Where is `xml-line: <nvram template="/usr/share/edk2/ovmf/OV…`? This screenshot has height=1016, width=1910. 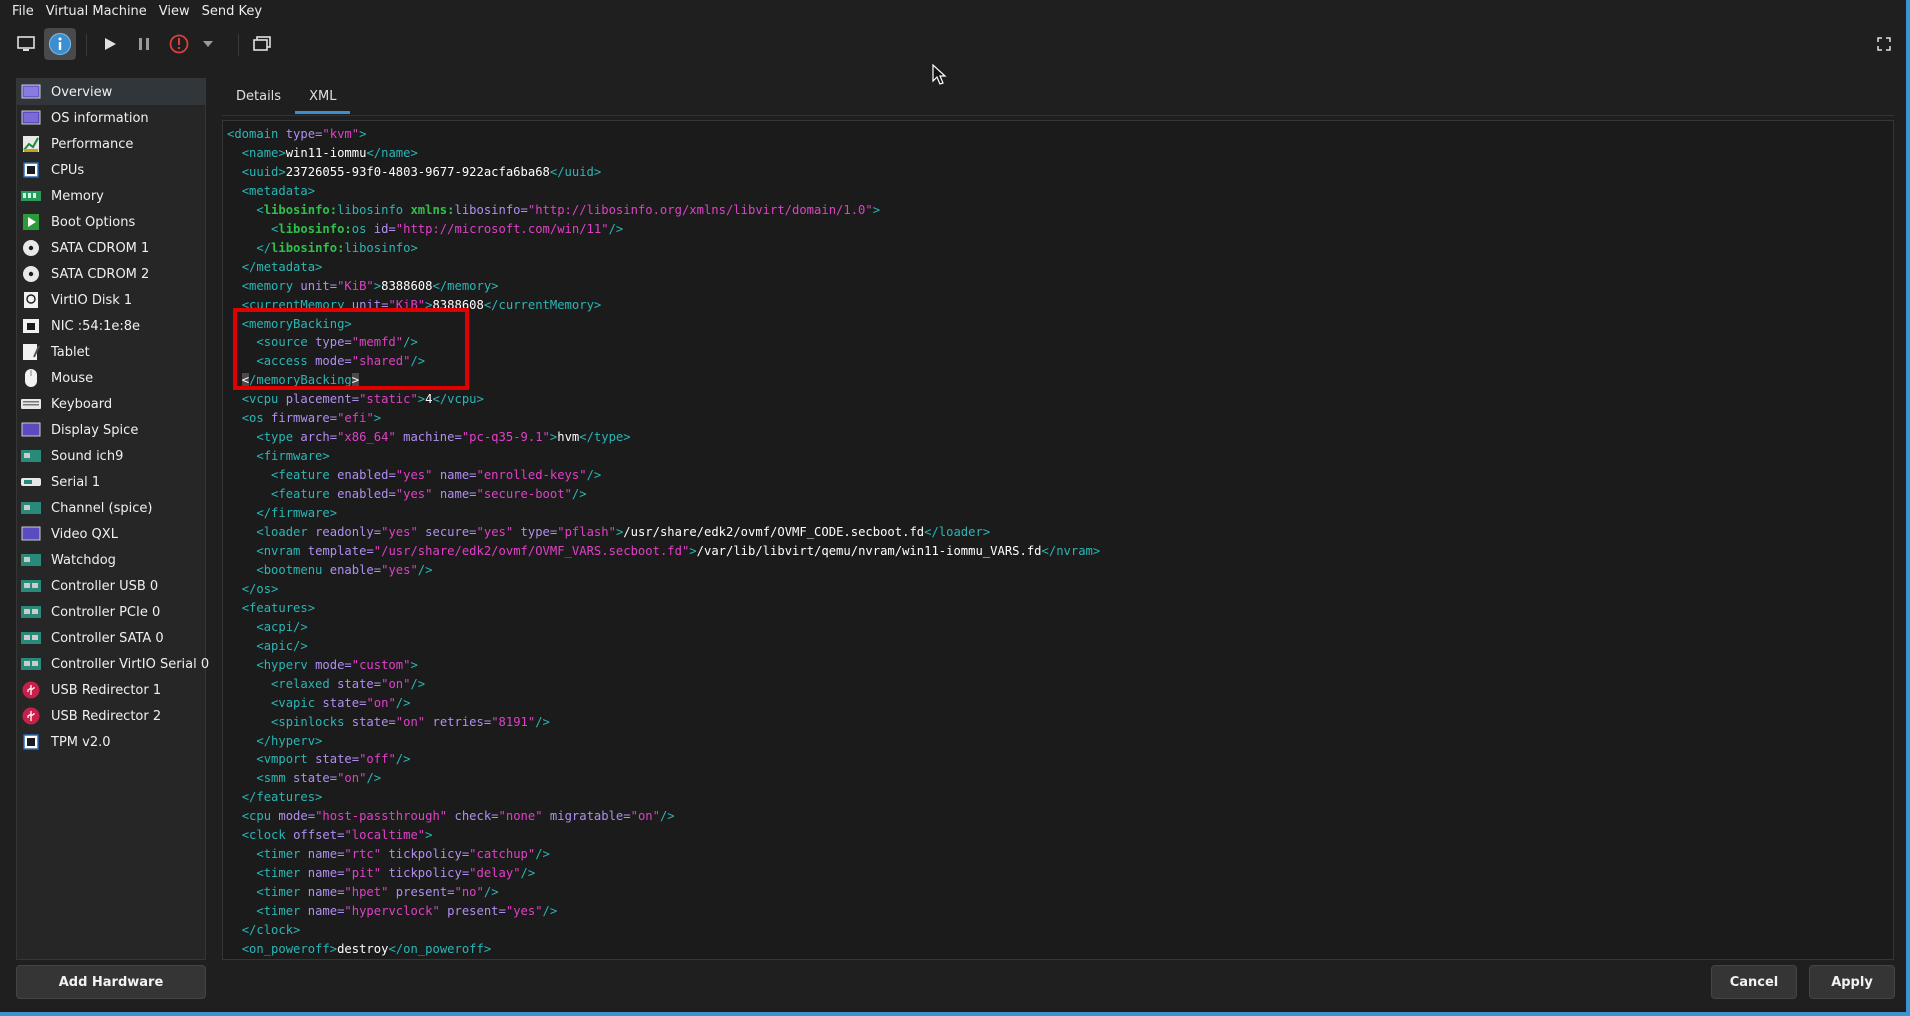 xml-line: <nvram template="/usr/share/edk2/ovmf/OV… is located at coordinates (678, 550).